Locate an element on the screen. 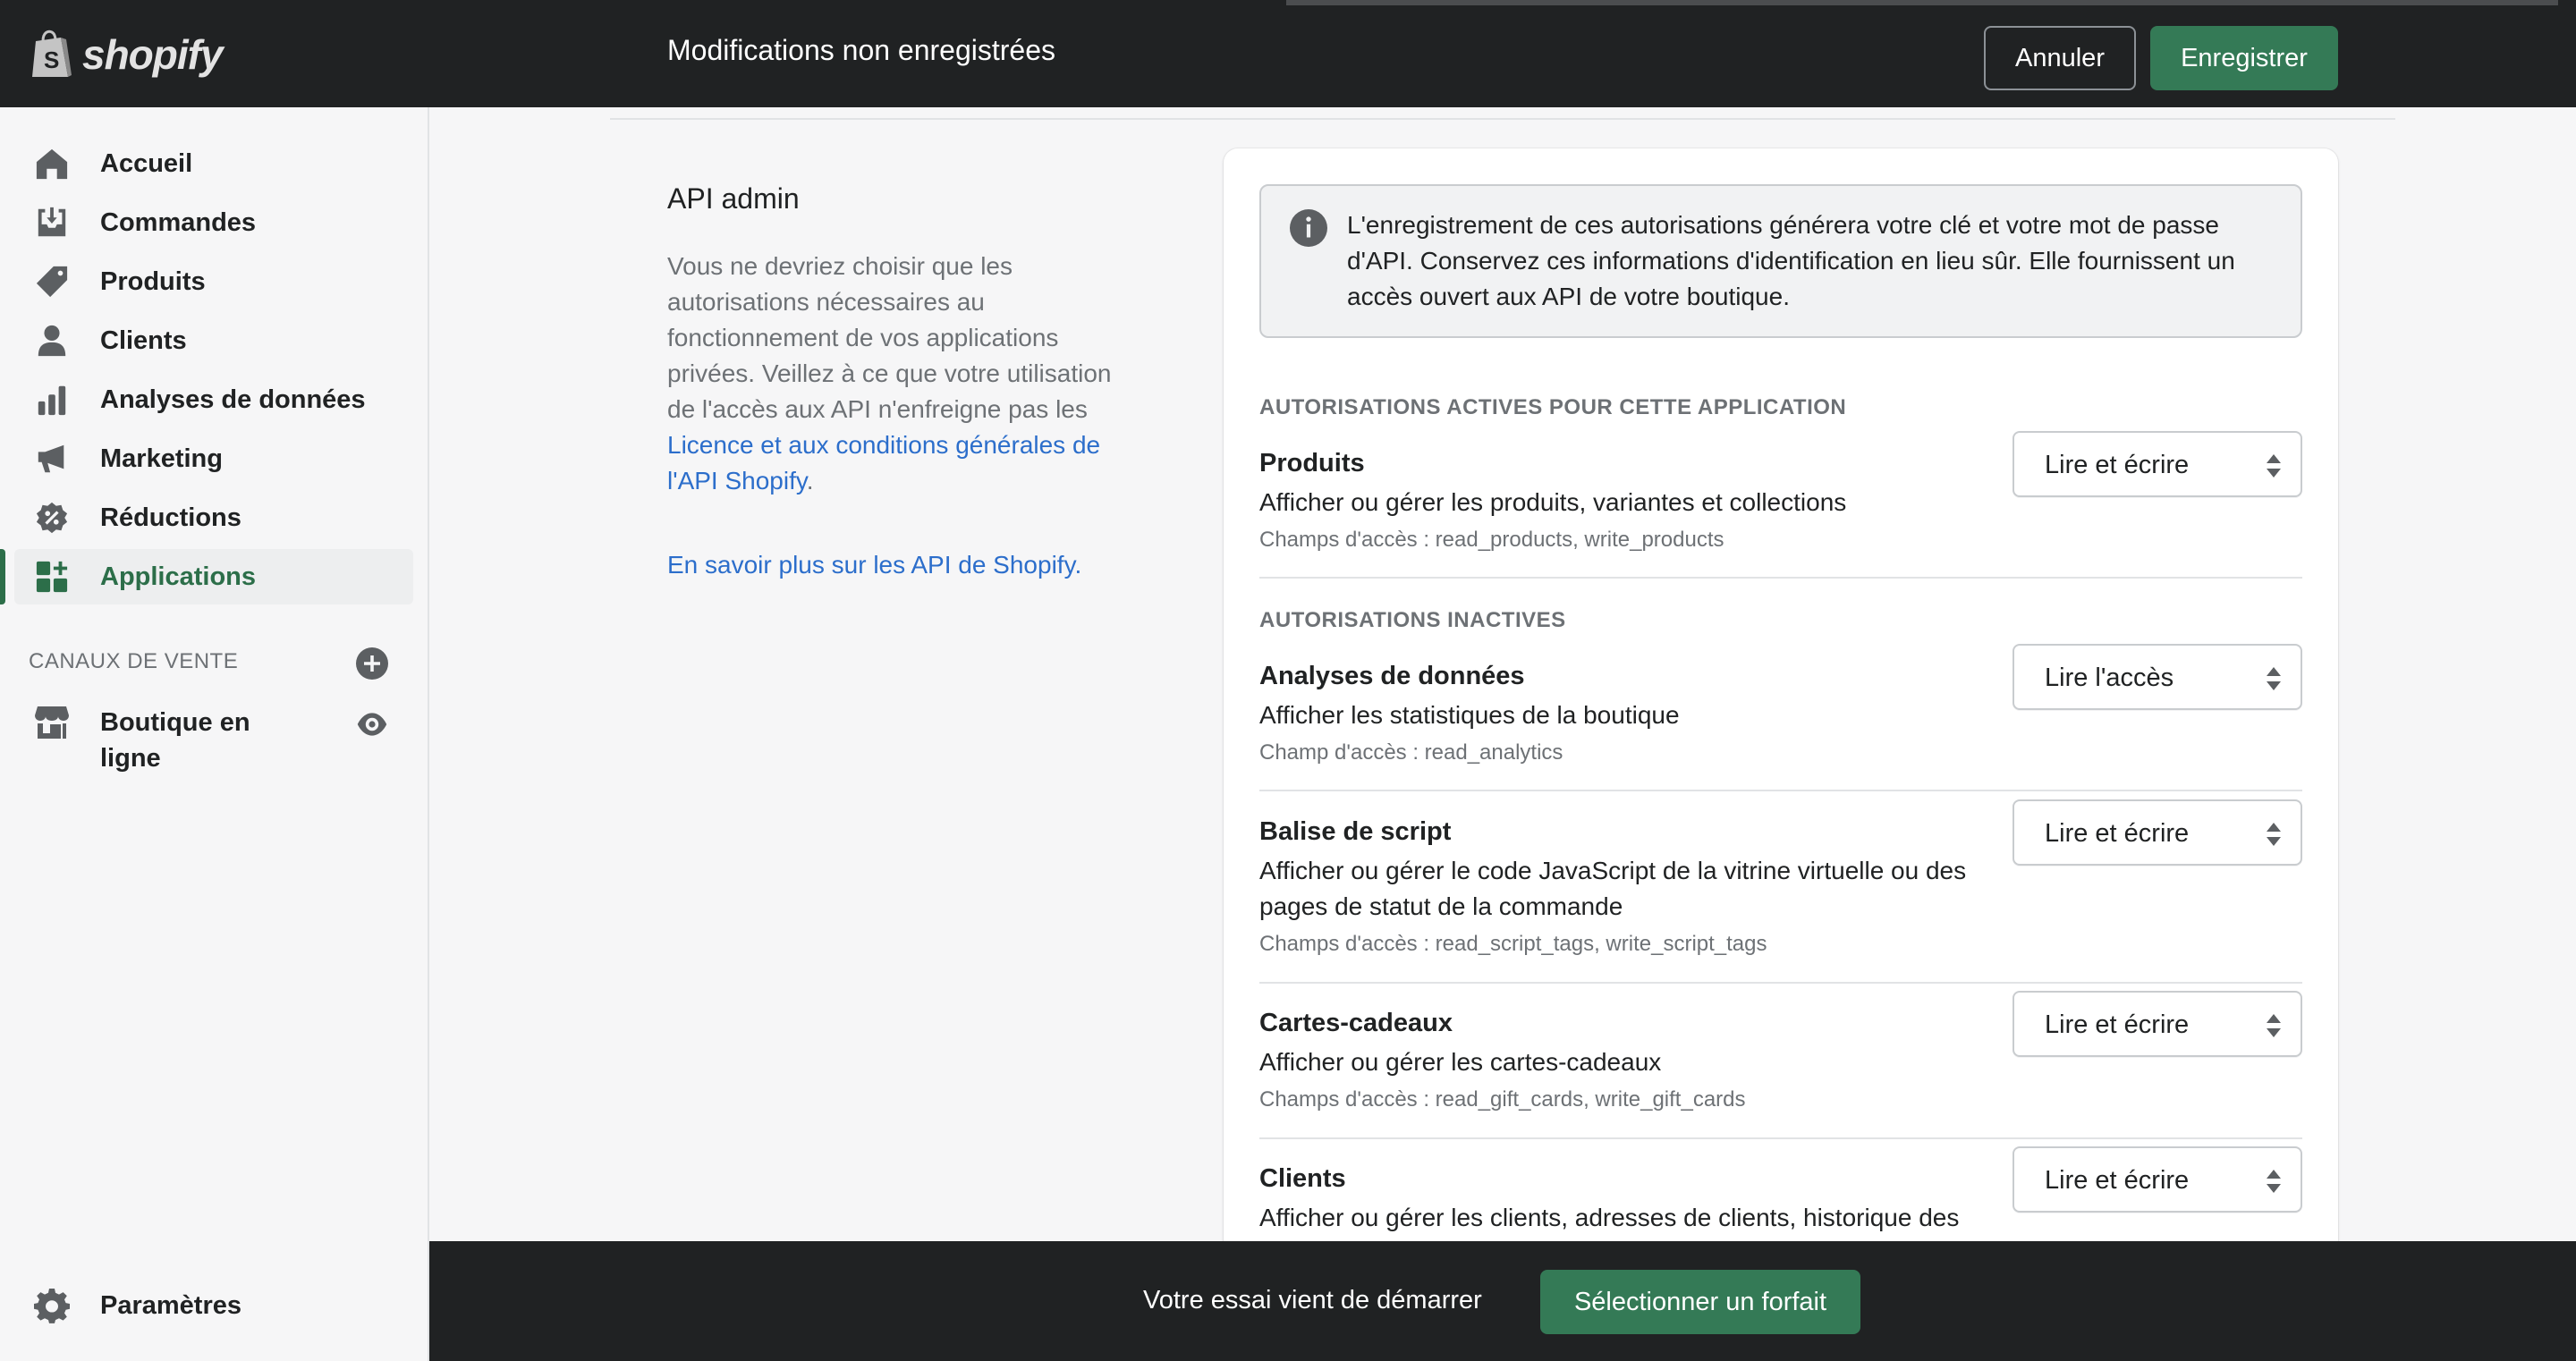 Image resolution: width=2576 pixels, height=1361 pixels. gear-icon is located at coordinates (52, 1306).